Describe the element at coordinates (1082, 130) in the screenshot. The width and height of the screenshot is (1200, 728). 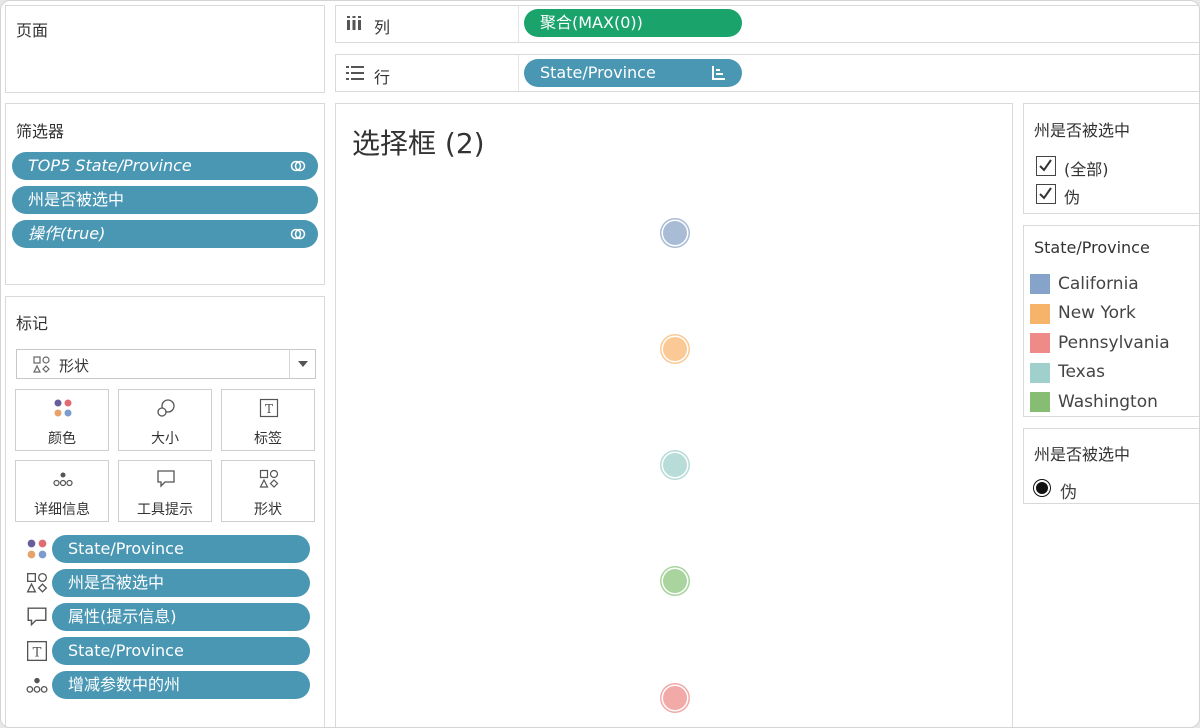
I see `filter-card-title: 州是否被选中` at that location.